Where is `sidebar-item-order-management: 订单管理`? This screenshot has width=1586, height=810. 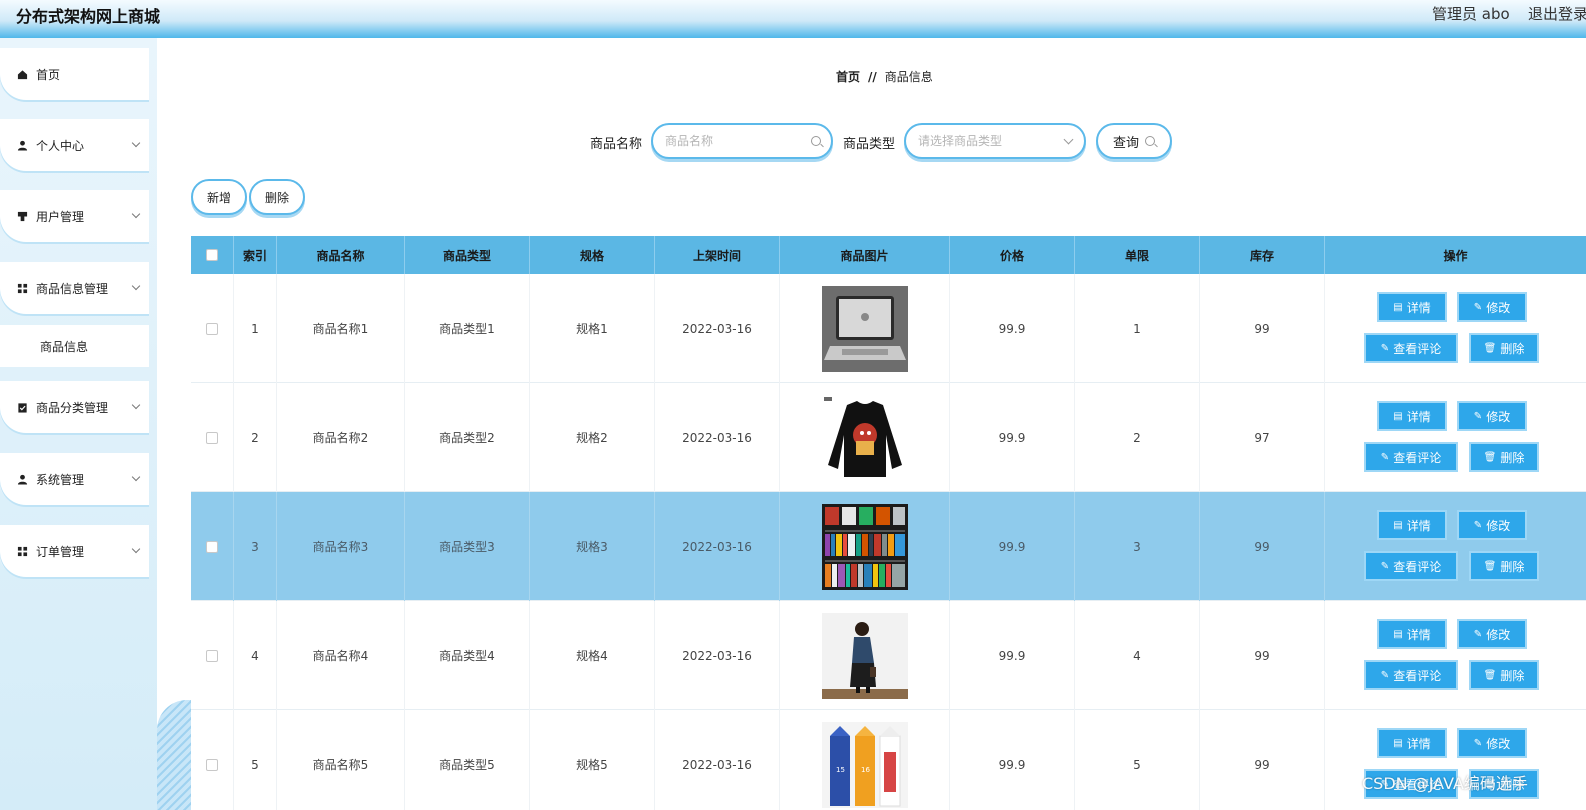 sidebar-item-order-management: 订单管理 is located at coordinates (74, 551).